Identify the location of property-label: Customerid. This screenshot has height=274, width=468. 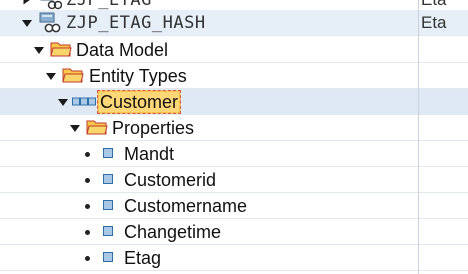
(170, 180).